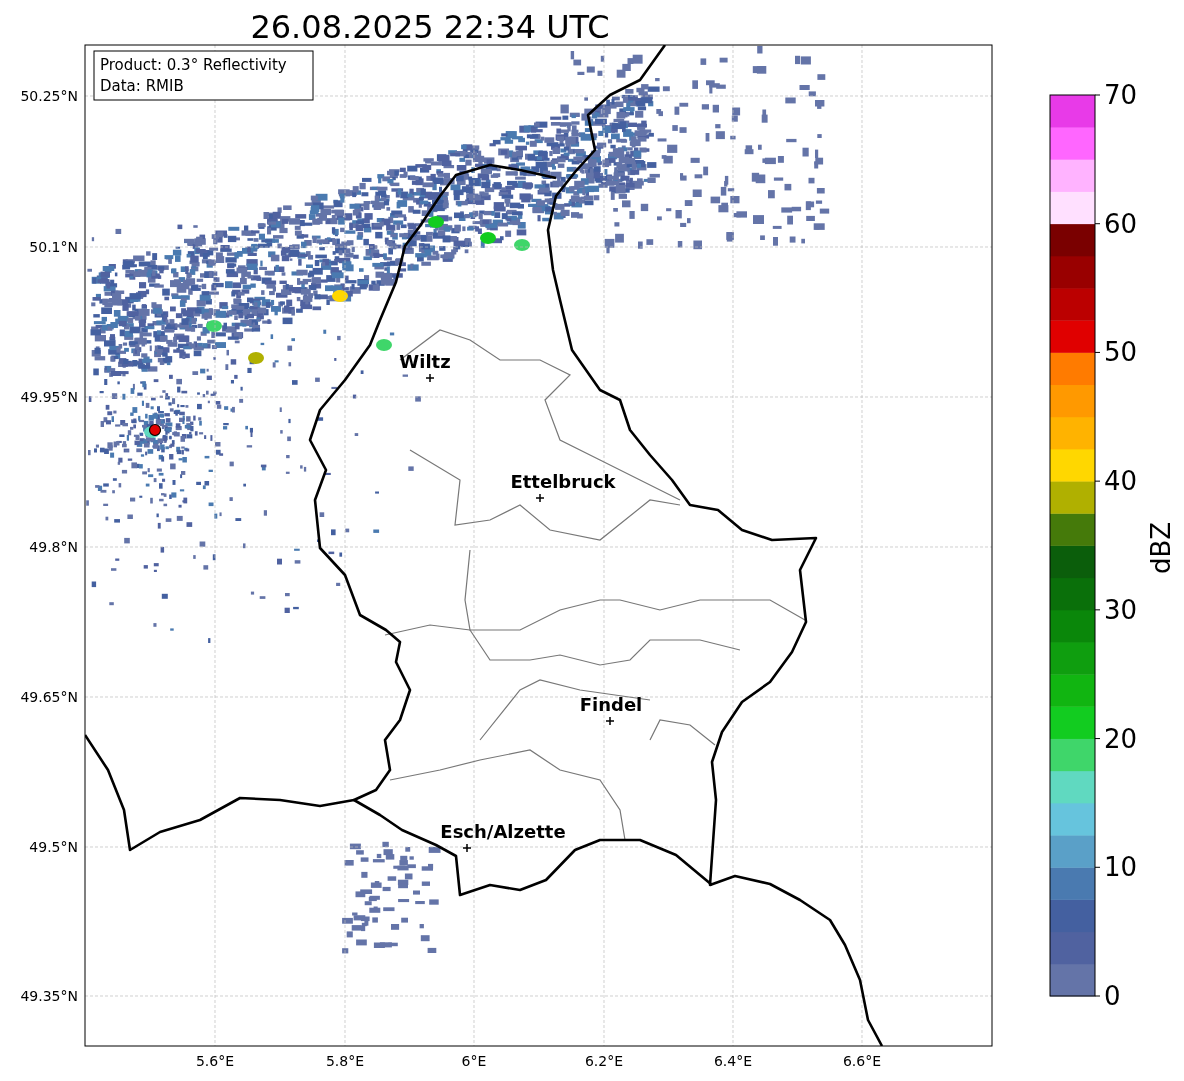  I want to click on colorbar-tick-label: 40, so click(1121, 481).